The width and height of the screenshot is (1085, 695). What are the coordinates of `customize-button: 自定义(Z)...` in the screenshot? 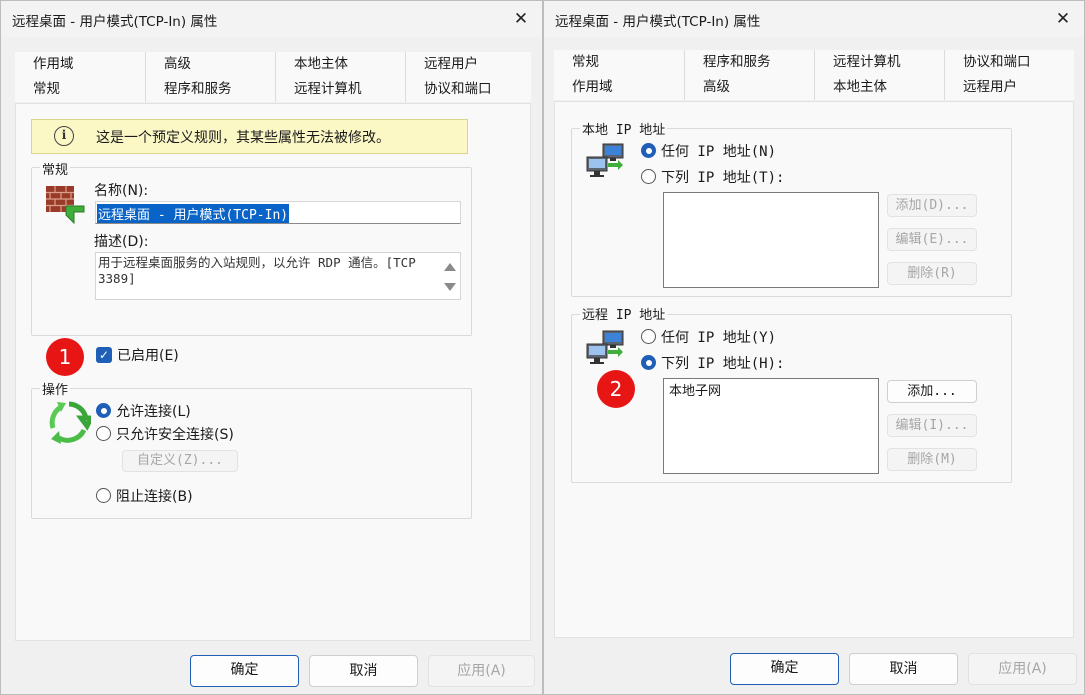 It's located at (180, 461).